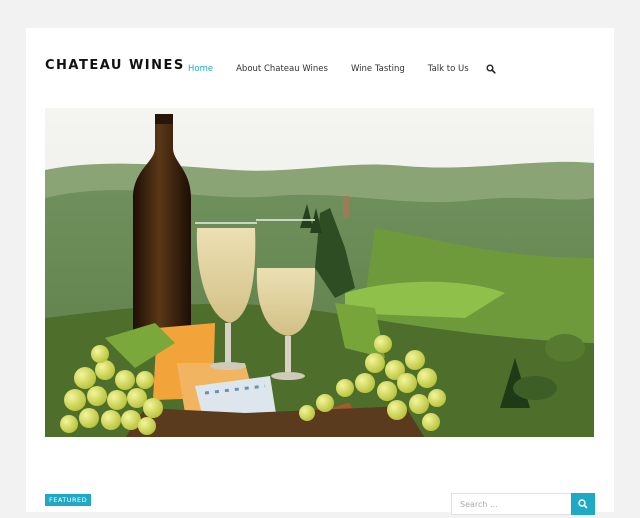  I want to click on nav-item-talk-to-us: Talk to Us, so click(448, 69).